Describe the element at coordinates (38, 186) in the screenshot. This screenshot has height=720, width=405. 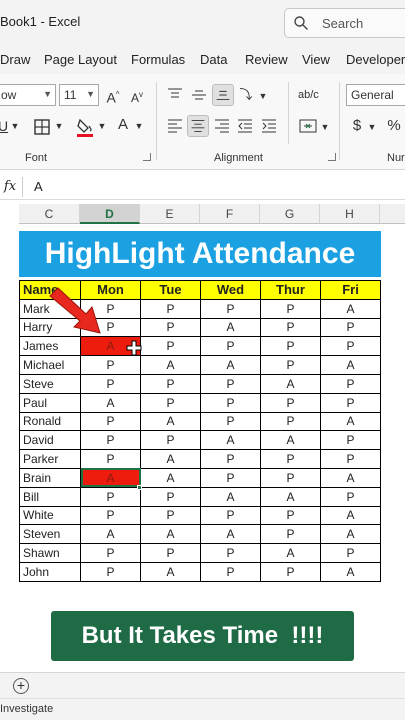
I see `formula-input: A` at that location.